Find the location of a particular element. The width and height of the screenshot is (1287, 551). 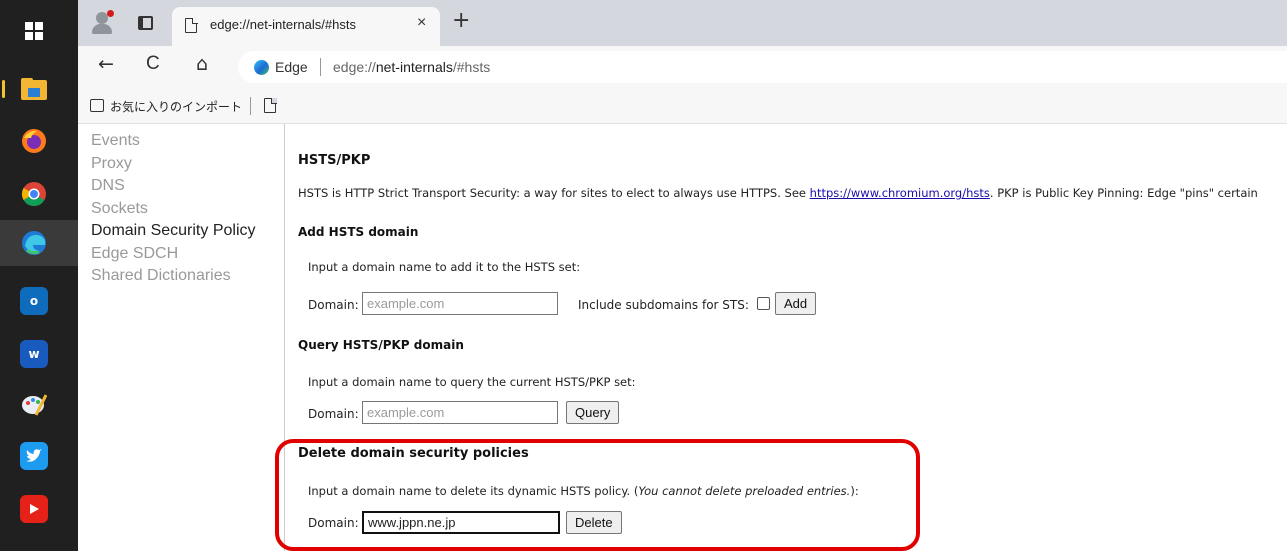

toolbar: ← C ⌂ Edge edge://net-internals/#hsts is located at coordinates (682, 67).